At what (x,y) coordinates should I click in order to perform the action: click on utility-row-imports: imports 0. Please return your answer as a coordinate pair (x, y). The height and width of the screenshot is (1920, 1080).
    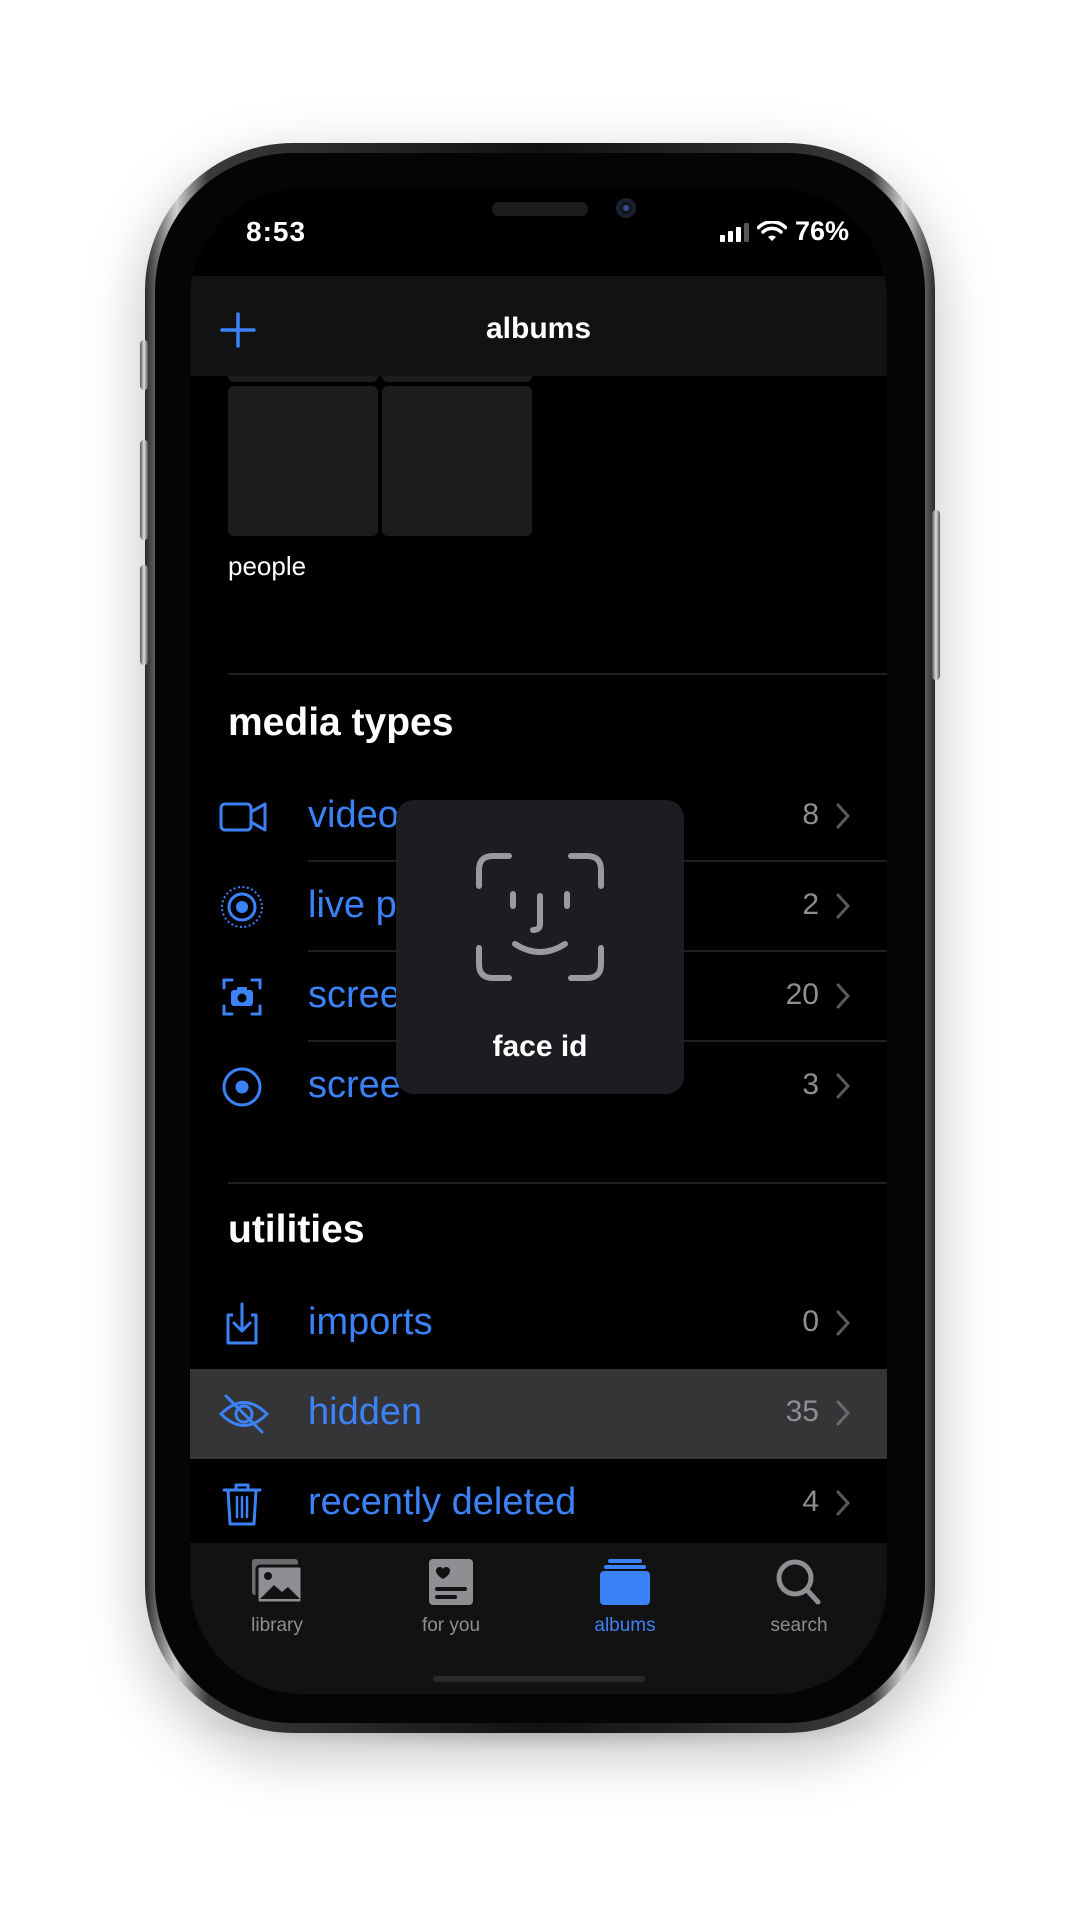
    Looking at the image, I should click on (538, 1324).